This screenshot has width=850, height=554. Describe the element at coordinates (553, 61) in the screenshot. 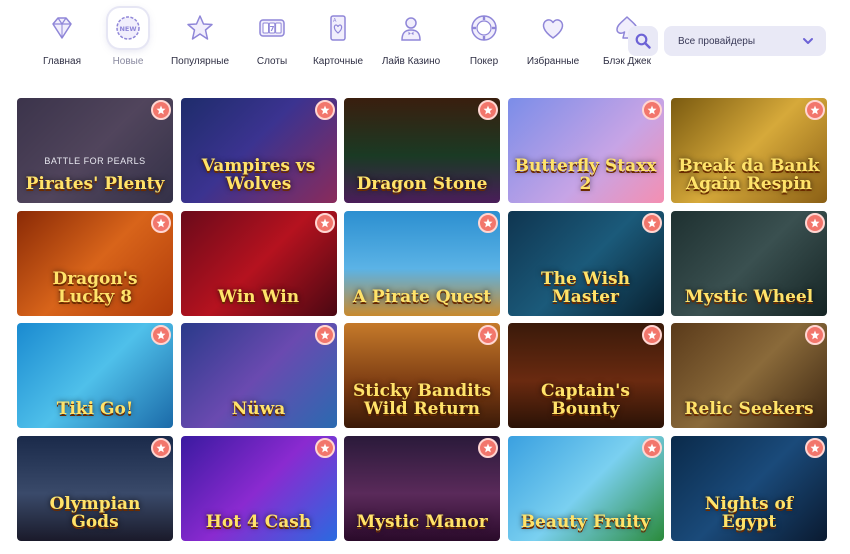

I see `nav-item-label: Избранные` at that location.